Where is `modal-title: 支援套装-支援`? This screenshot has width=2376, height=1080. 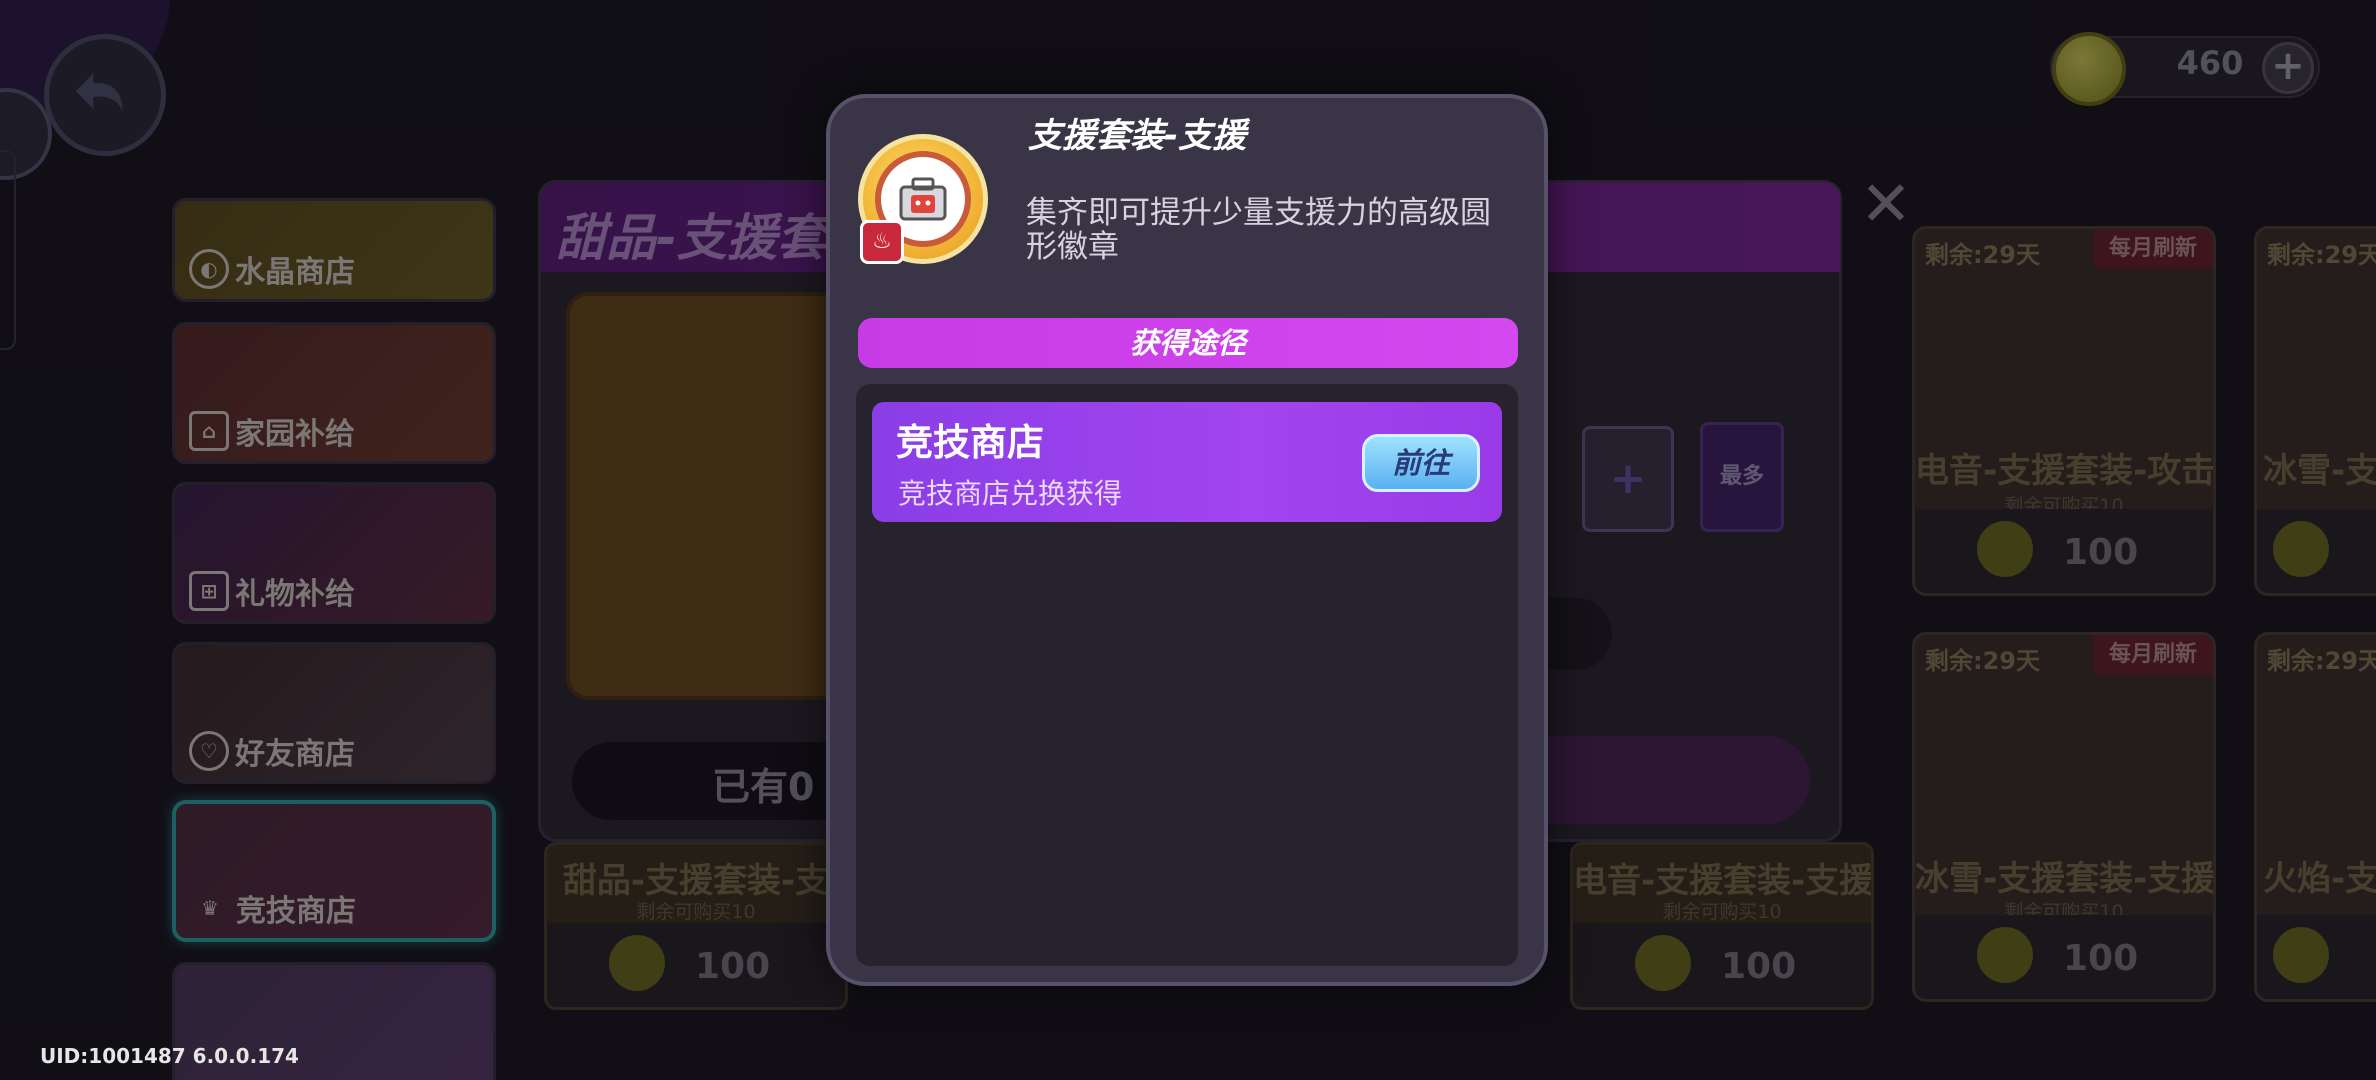
modal-title: 支援套装-支援 is located at coordinates (1137, 136).